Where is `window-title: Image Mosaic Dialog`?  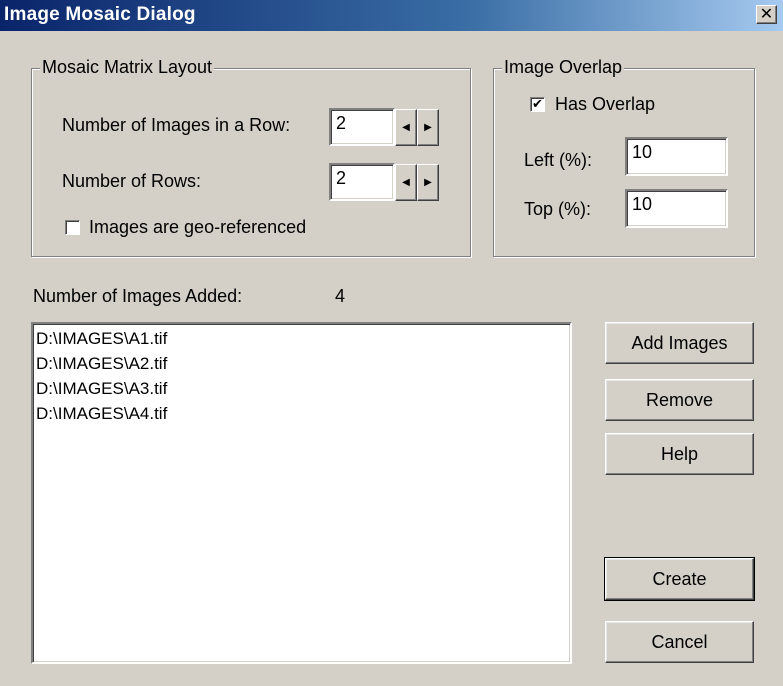
window-title: Image Mosaic Dialog is located at coordinates (100, 14).